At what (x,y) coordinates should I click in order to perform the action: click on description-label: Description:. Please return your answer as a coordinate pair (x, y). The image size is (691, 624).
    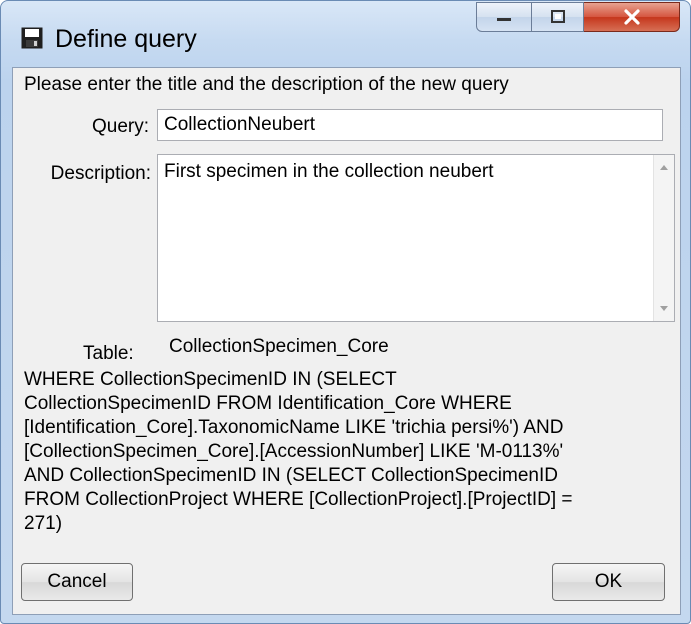
    Looking at the image, I should click on (100, 173).